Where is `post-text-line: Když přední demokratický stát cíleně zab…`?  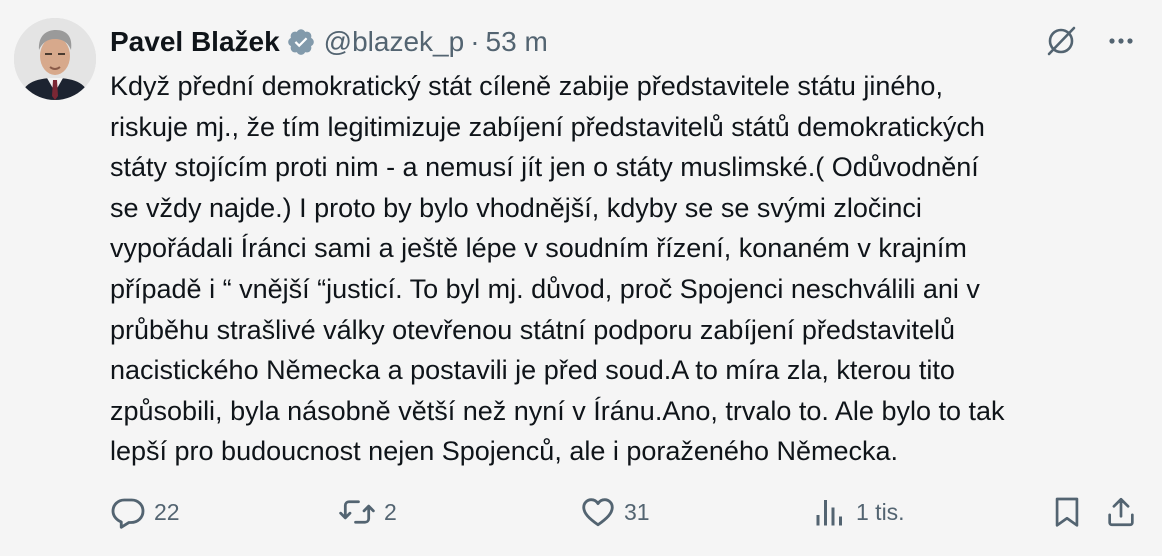 post-text-line: Když přední demokratický stát cíleně zab… is located at coordinates (526, 86).